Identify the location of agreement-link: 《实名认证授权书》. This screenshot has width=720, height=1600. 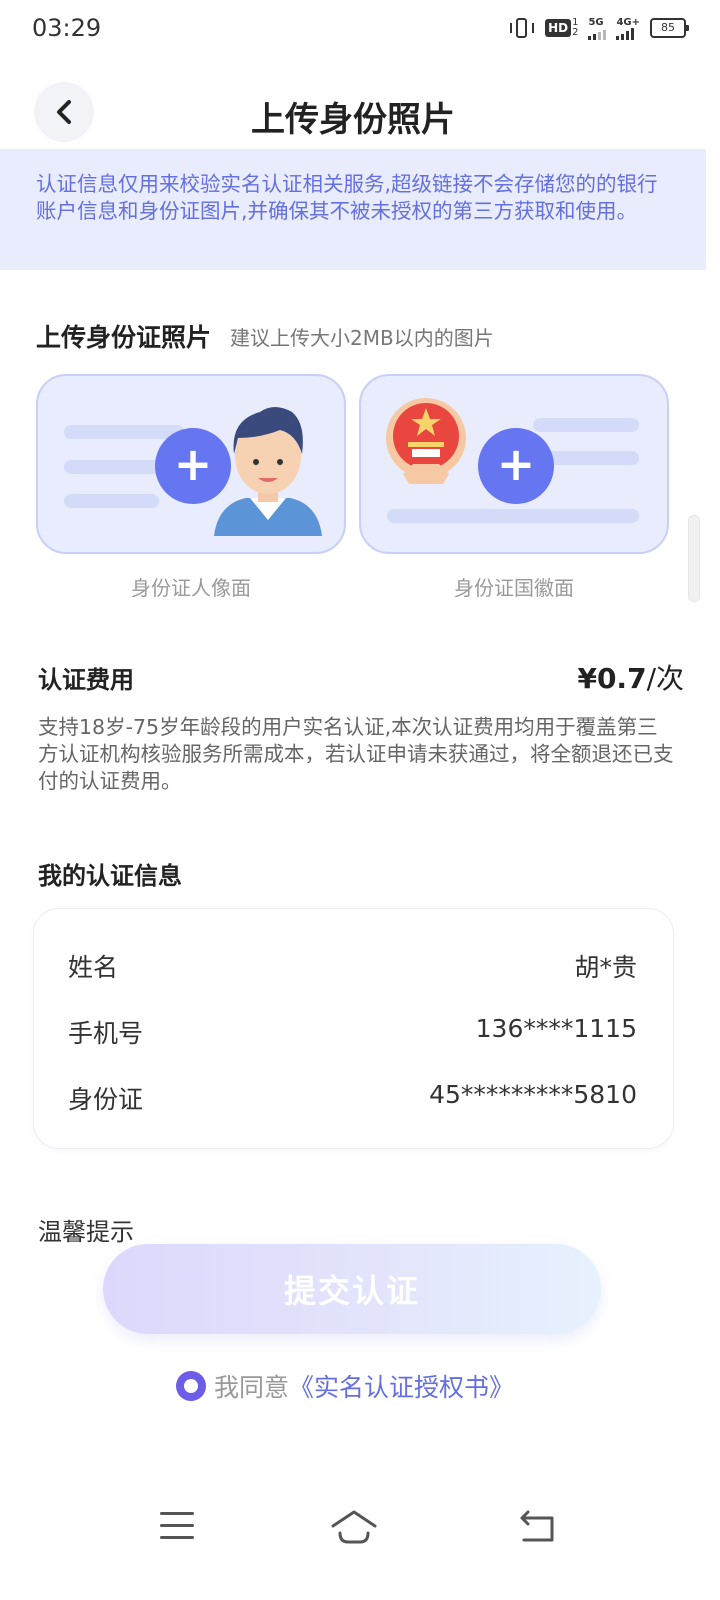
(401, 1386).